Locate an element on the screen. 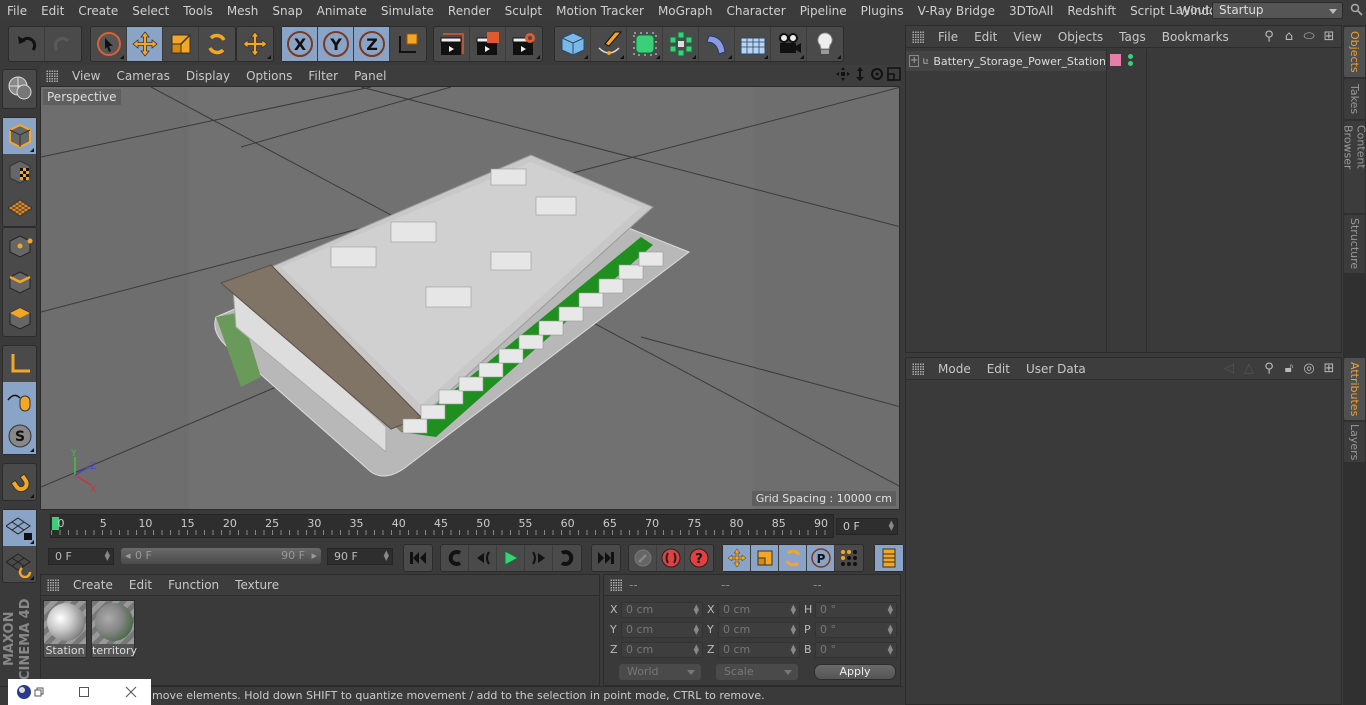 The height and width of the screenshot is (705, 1366). menu-tools: Tools is located at coordinates (198, 11).